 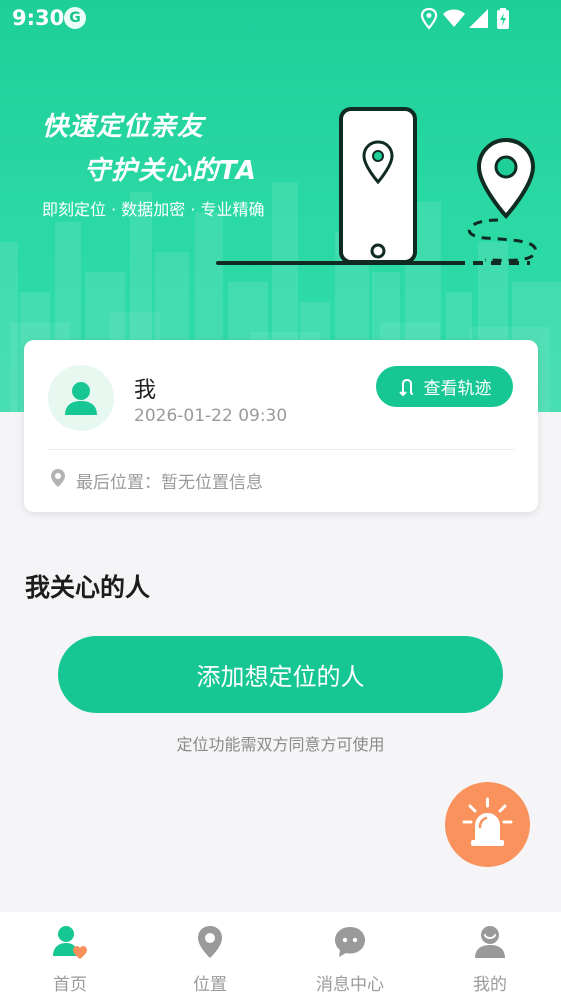 What do you see at coordinates (88, 587) in the screenshot?
I see `care-section-title: 我关心的人` at bounding box center [88, 587].